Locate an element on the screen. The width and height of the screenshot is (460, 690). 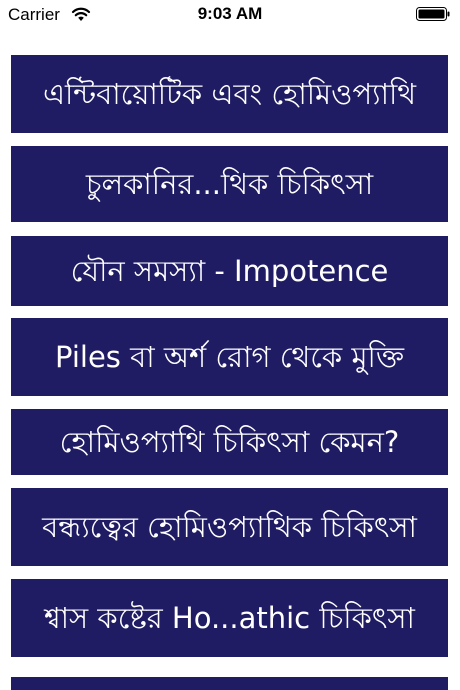
list-item: চুলকানির...থিক চিকিৎসা is located at coordinates (229, 184).